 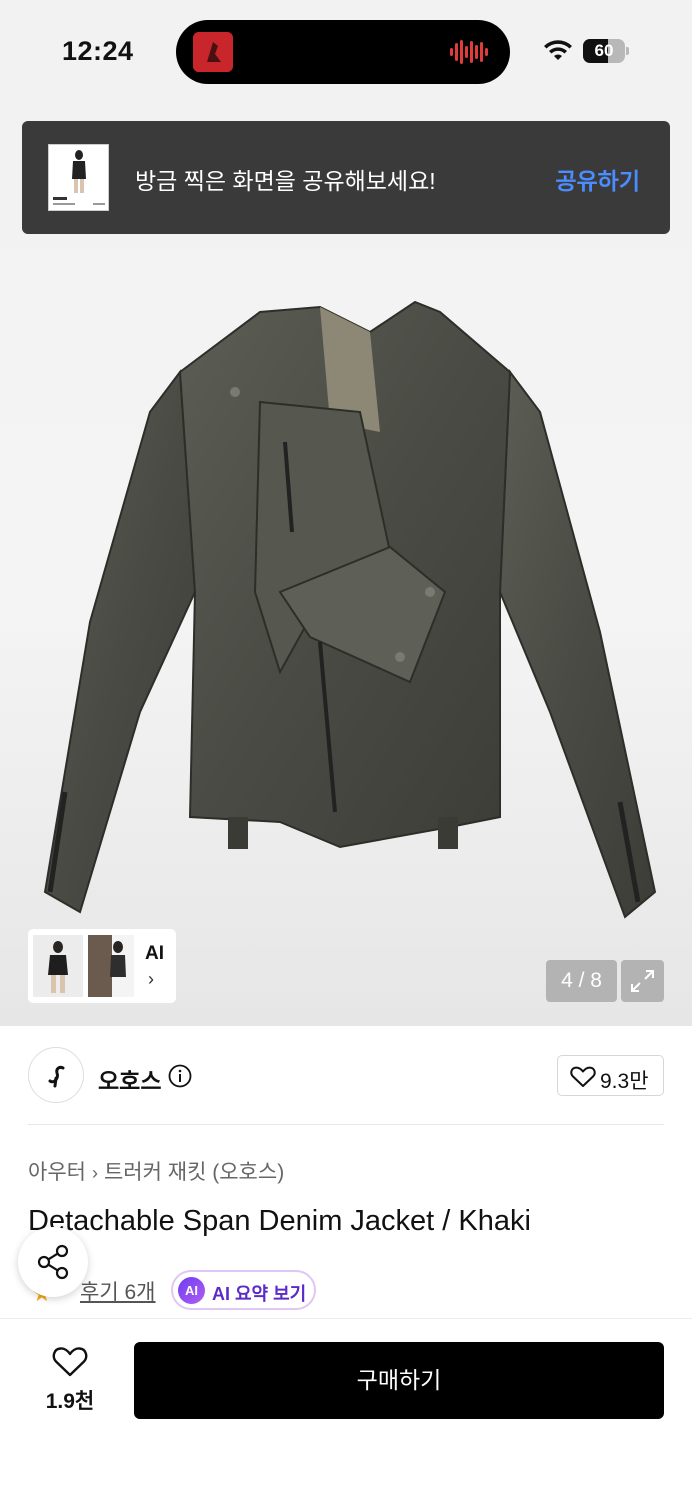 I want to click on brand-like-button: 9.3만, so click(x=610, y=1075).